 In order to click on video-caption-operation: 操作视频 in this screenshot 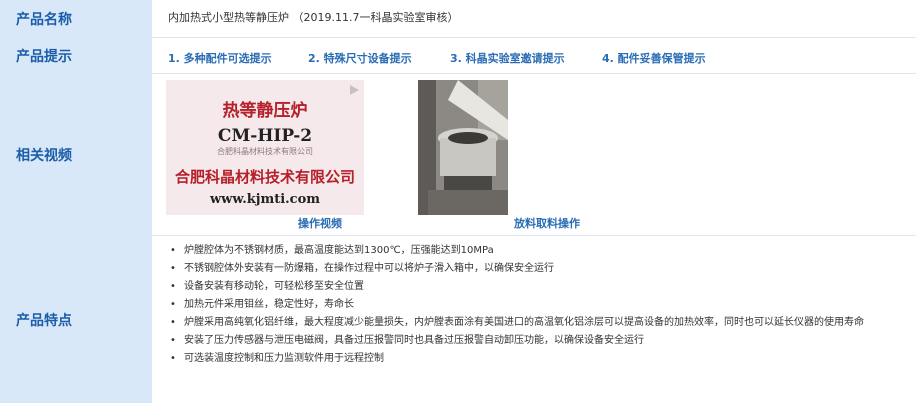, I will do `click(320, 223)`.